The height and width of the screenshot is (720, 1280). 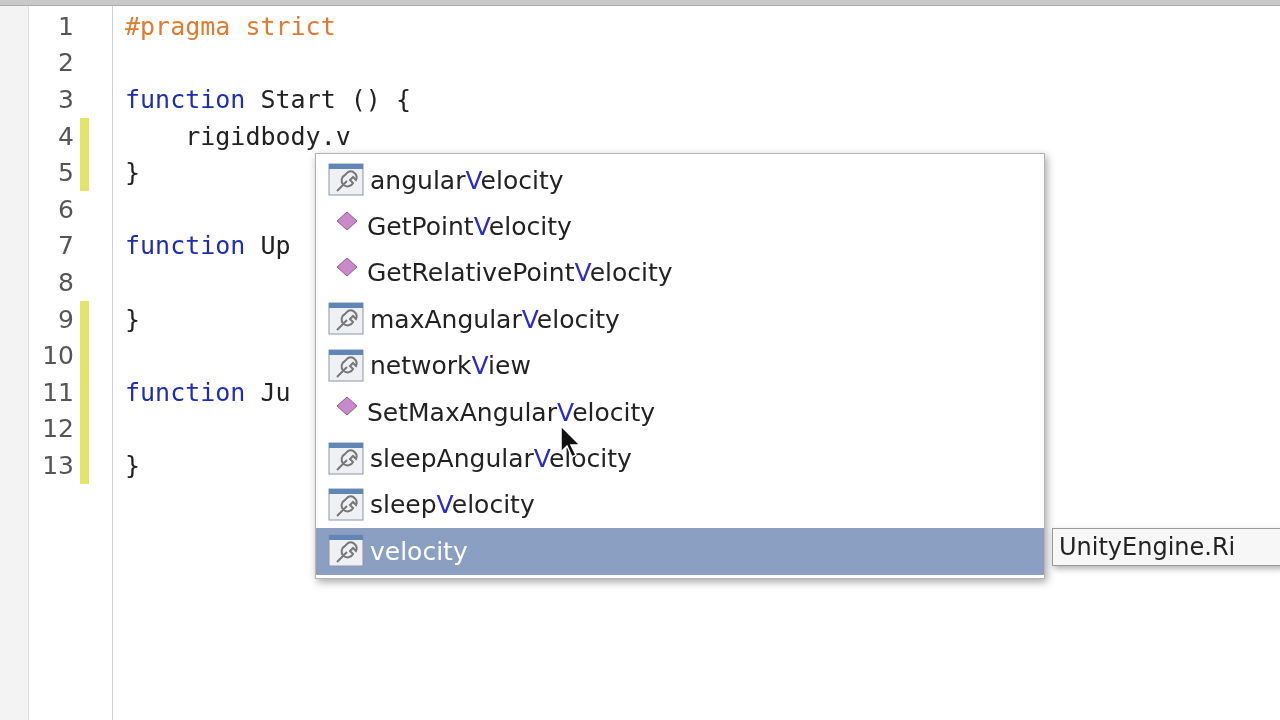 What do you see at coordinates (680, 412) in the screenshot?
I see `completion-item: SetMaxAngularVelocity` at bounding box center [680, 412].